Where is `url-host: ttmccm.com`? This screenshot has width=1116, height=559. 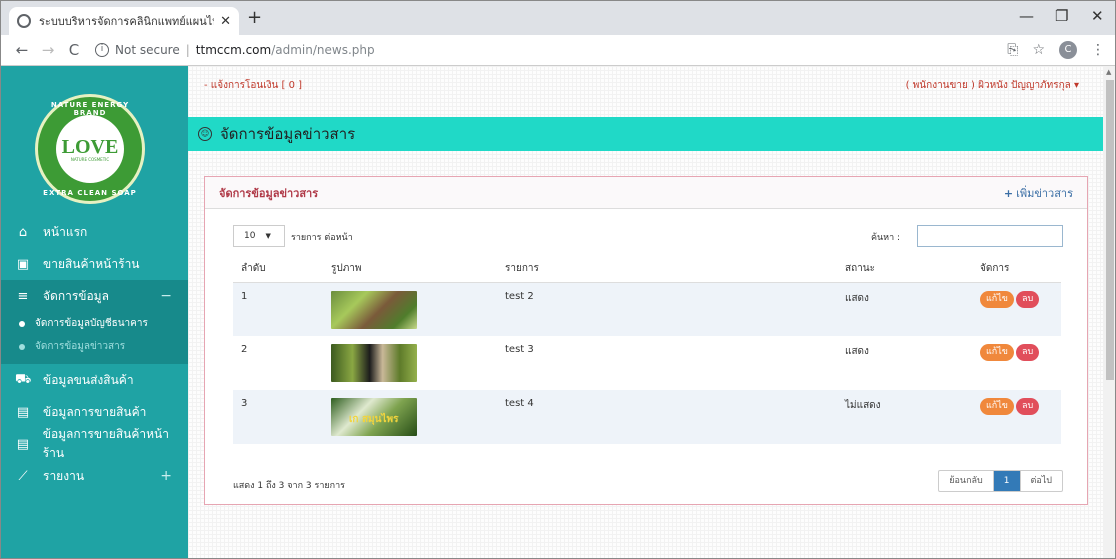 url-host: ttmccm.com is located at coordinates (233, 50).